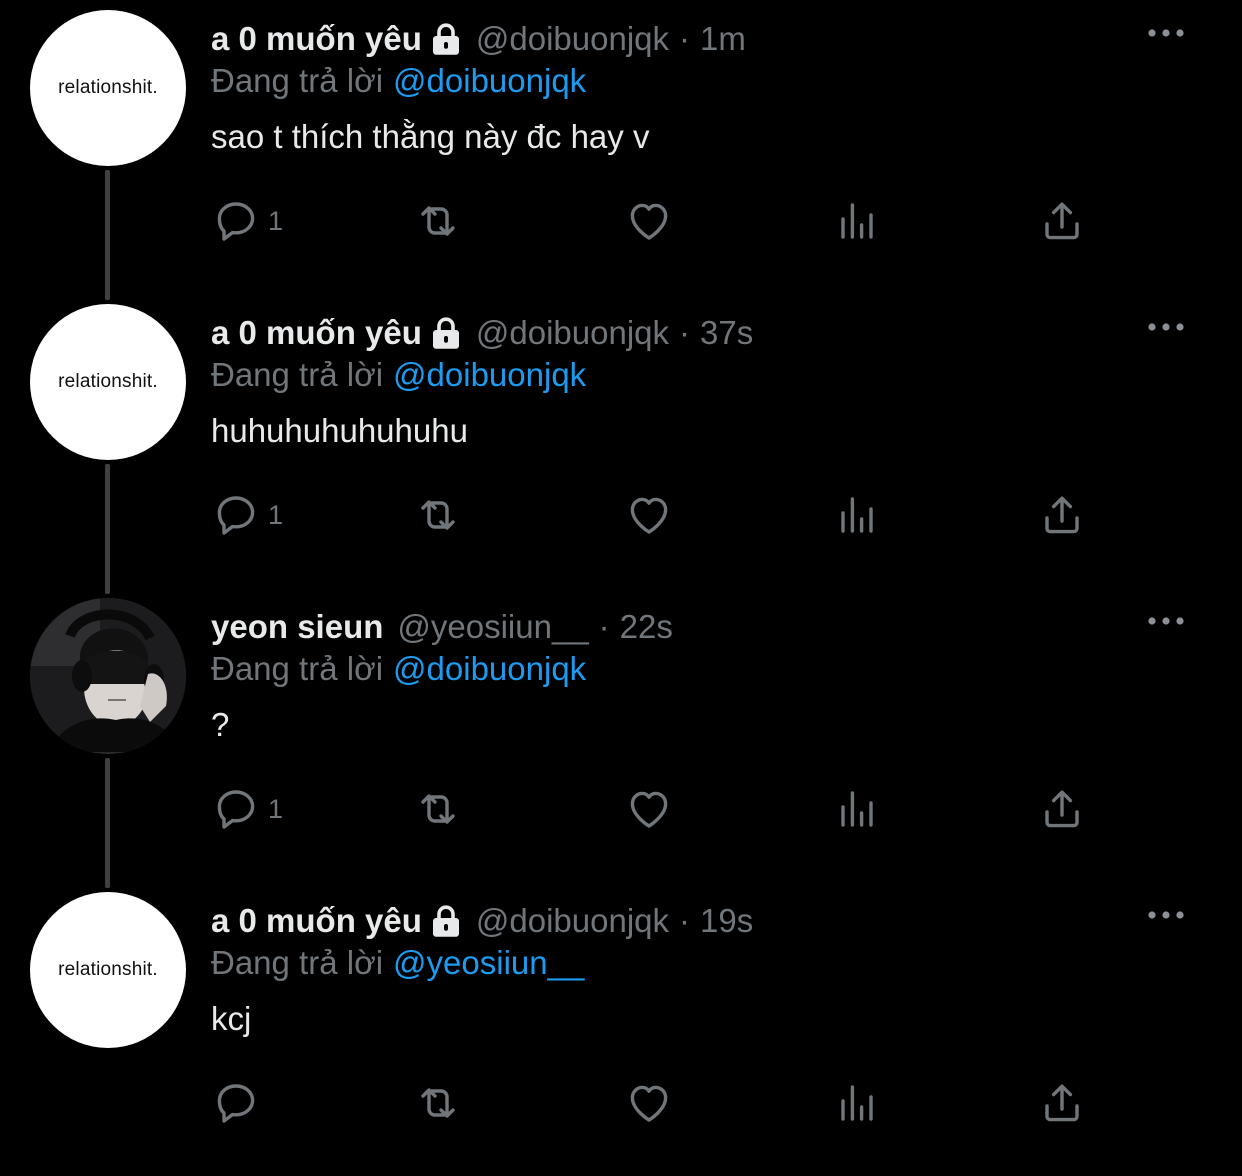 The image size is (1242, 1176). I want to click on user-handle: @yeosiiun__, so click(492, 627).